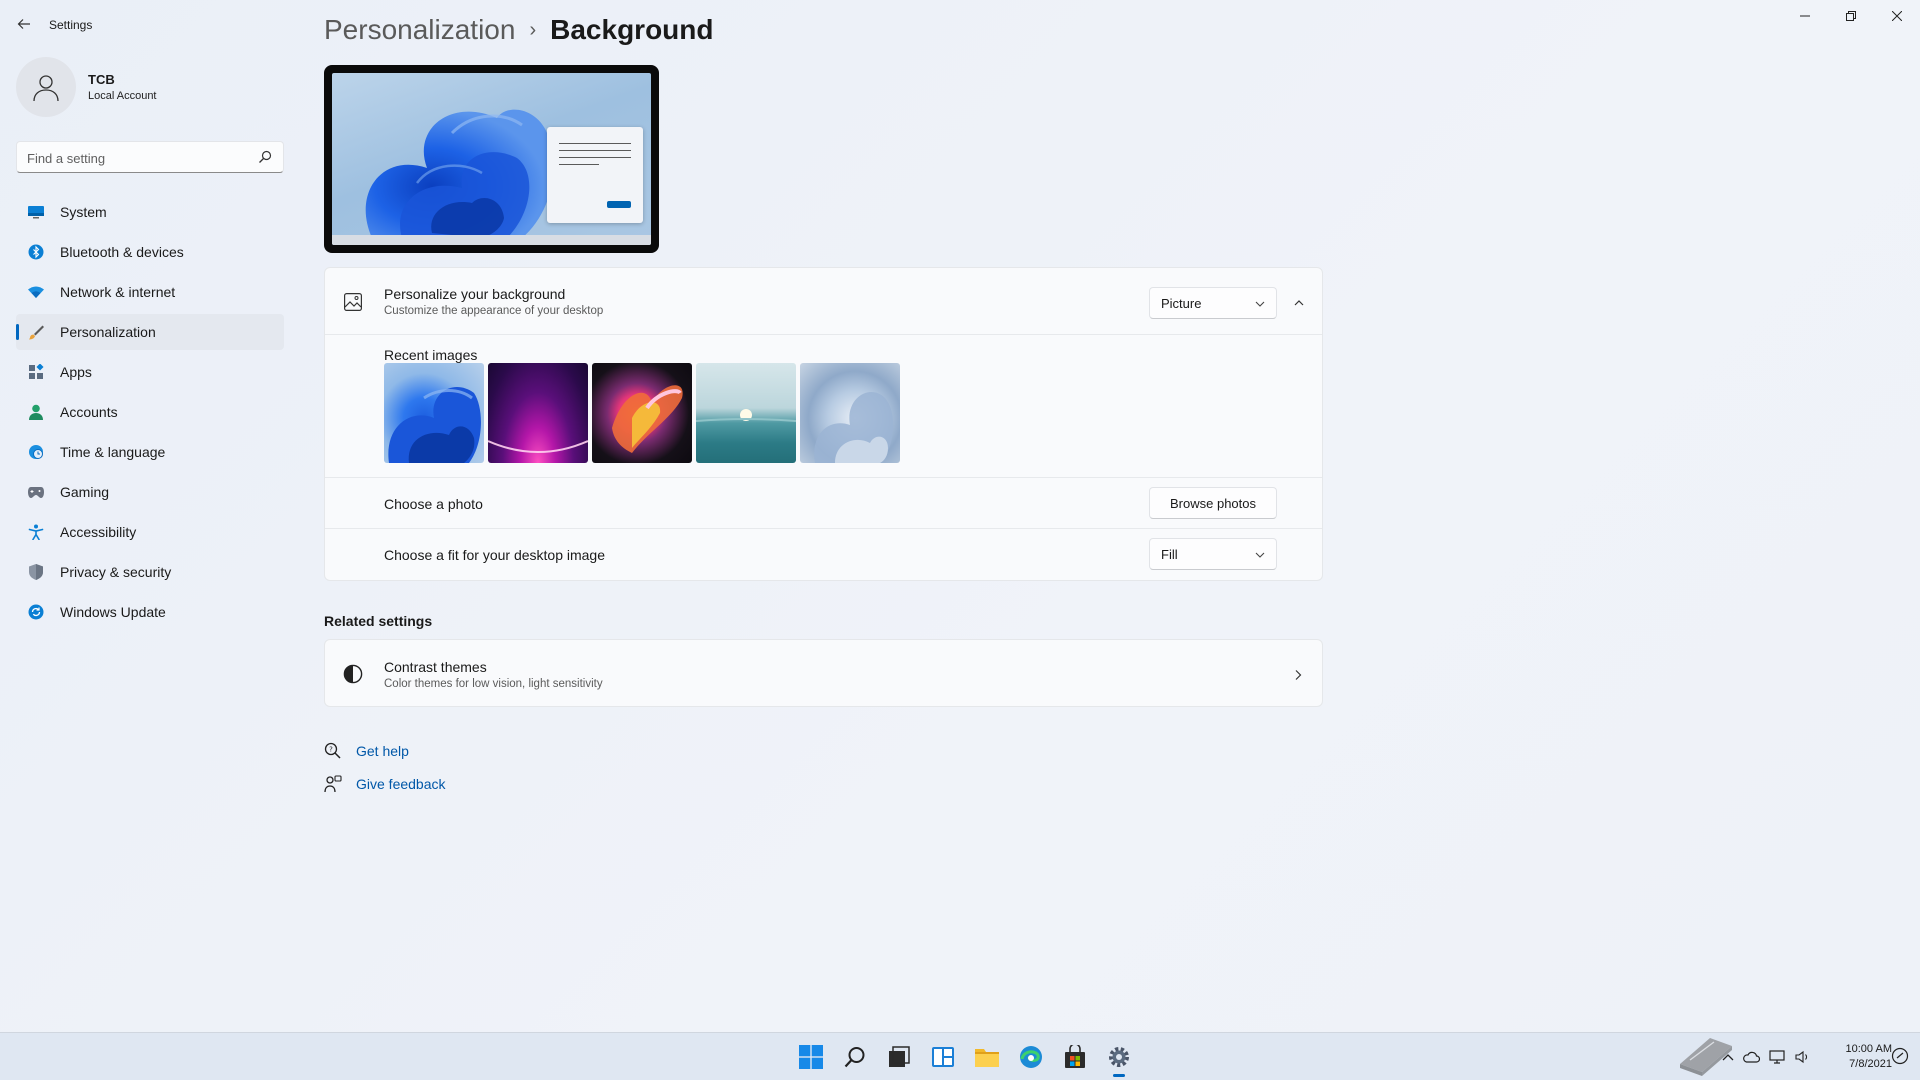 The image size is (1920, 1080). I want to click on sidebar-item-label: Apps, so click(76, 372).